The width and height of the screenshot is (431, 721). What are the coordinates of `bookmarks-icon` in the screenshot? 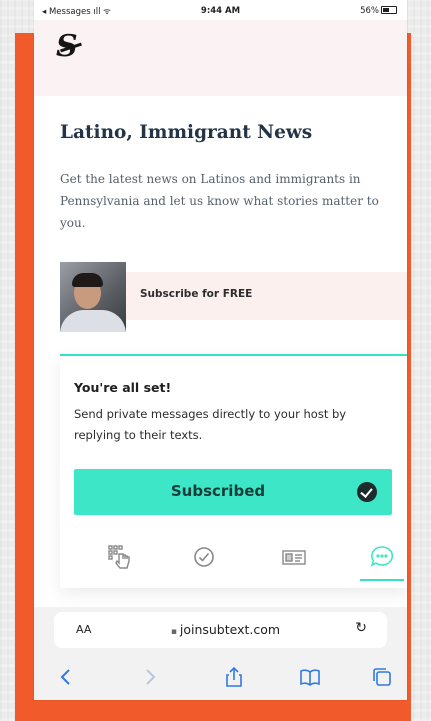 It's located at (310, 677).